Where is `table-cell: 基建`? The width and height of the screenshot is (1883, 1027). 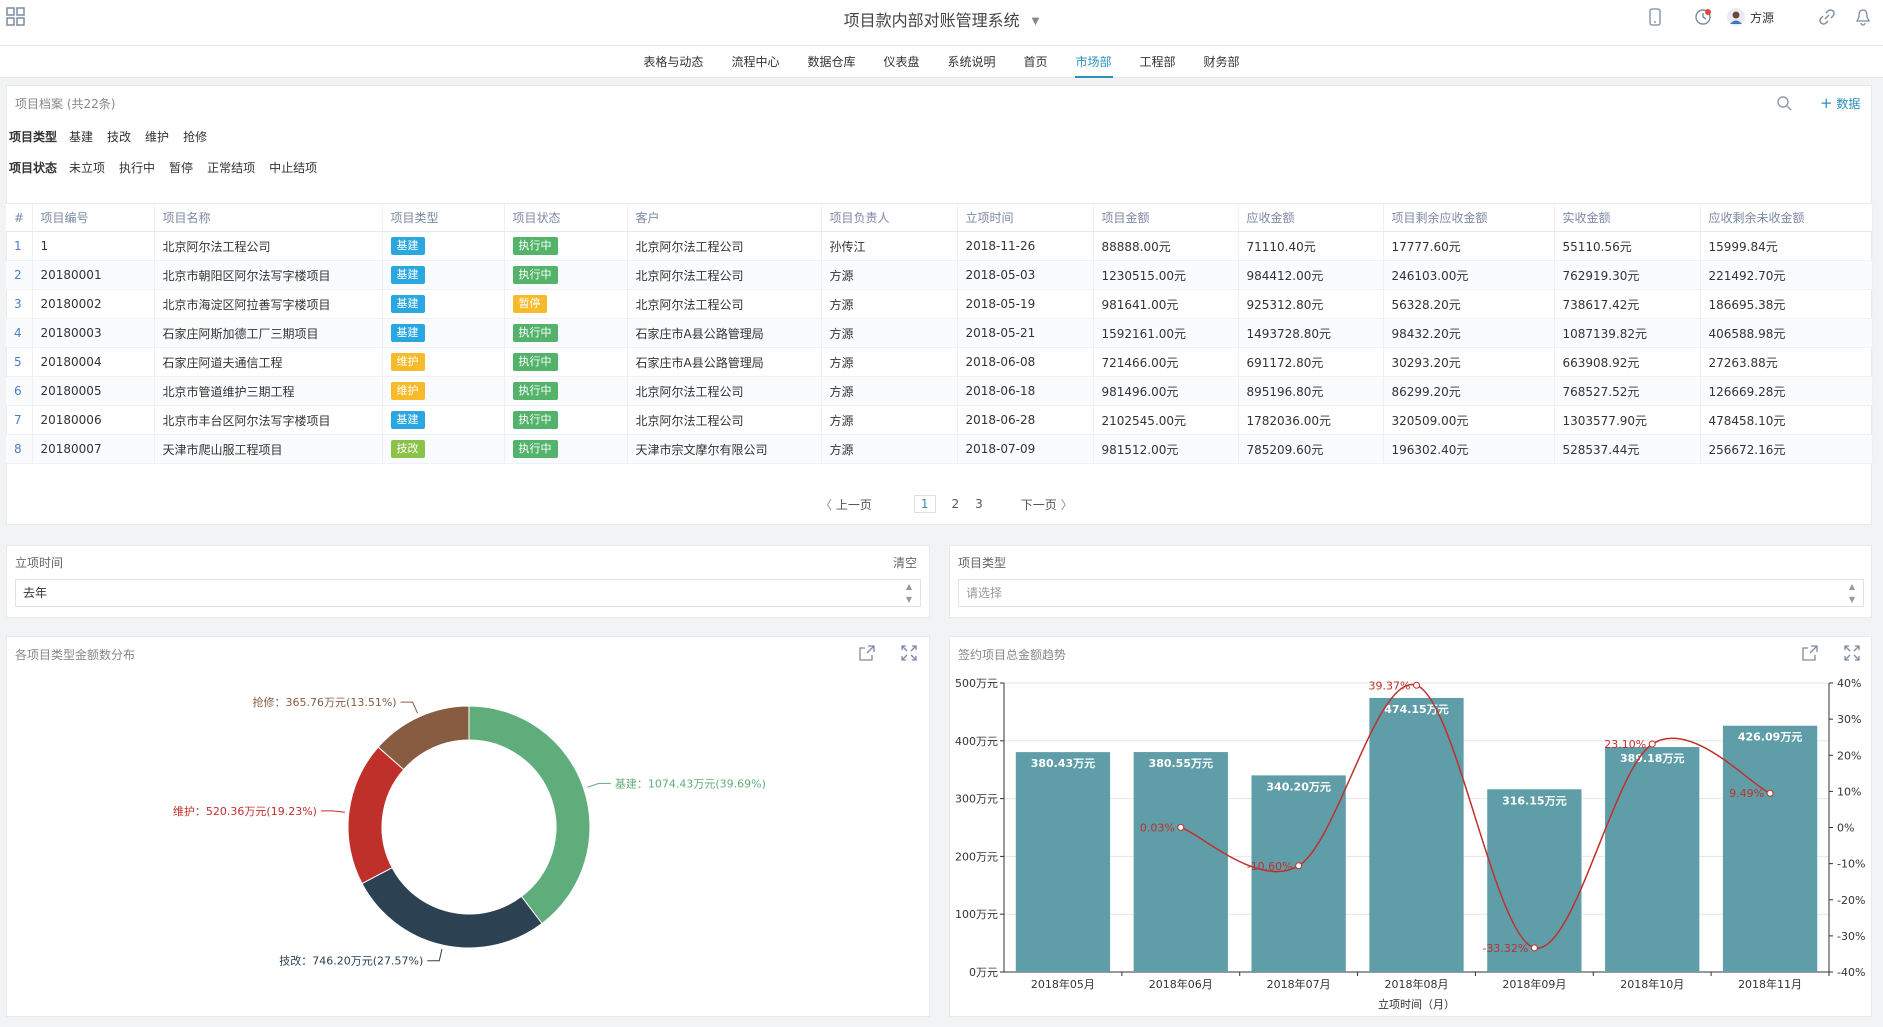
table-cell: 基建 is located at coordinates (443, 275).